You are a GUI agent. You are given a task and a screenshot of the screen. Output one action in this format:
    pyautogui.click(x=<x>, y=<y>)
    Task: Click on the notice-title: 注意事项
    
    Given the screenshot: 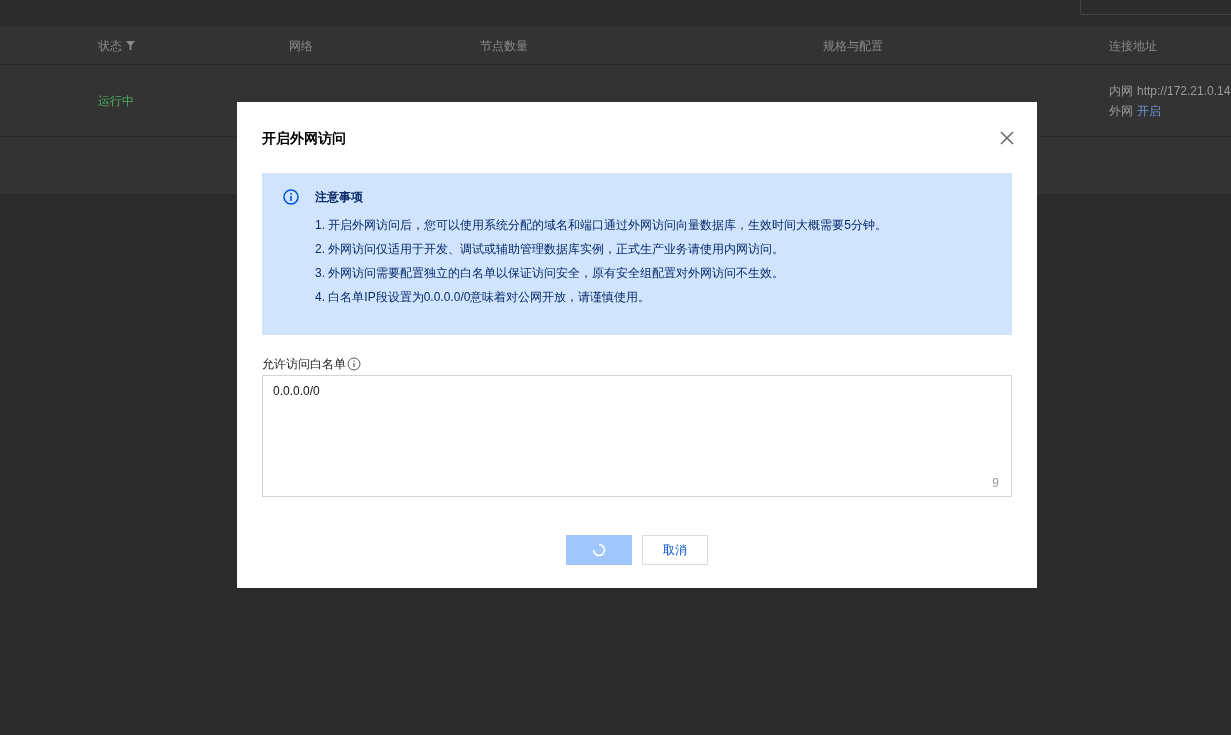 What is the action you would take?
    pyautogui.click(x=339, y=197)
    